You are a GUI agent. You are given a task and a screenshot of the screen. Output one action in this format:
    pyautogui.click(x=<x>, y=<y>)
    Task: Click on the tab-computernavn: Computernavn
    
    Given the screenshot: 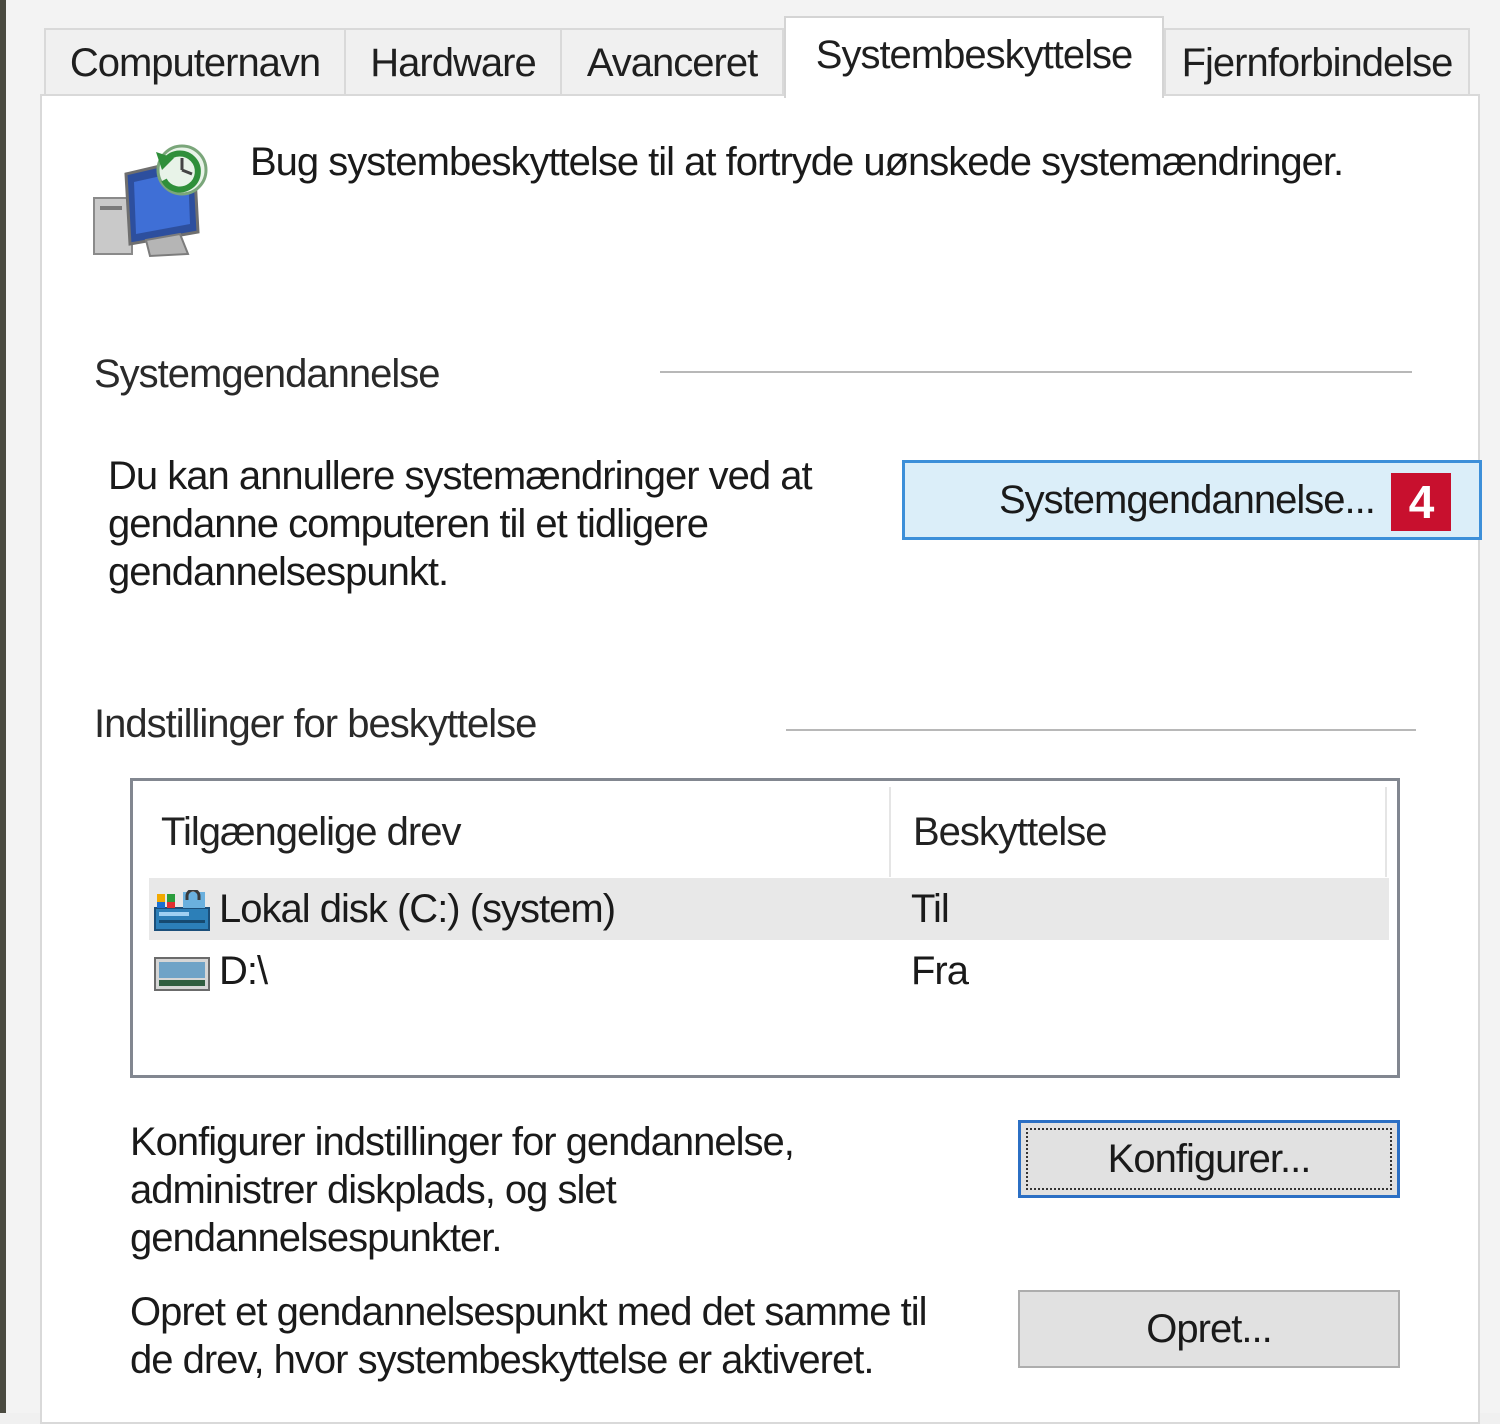 What is the action you would take?
    pyautogui.click(x=195, y=61)
    